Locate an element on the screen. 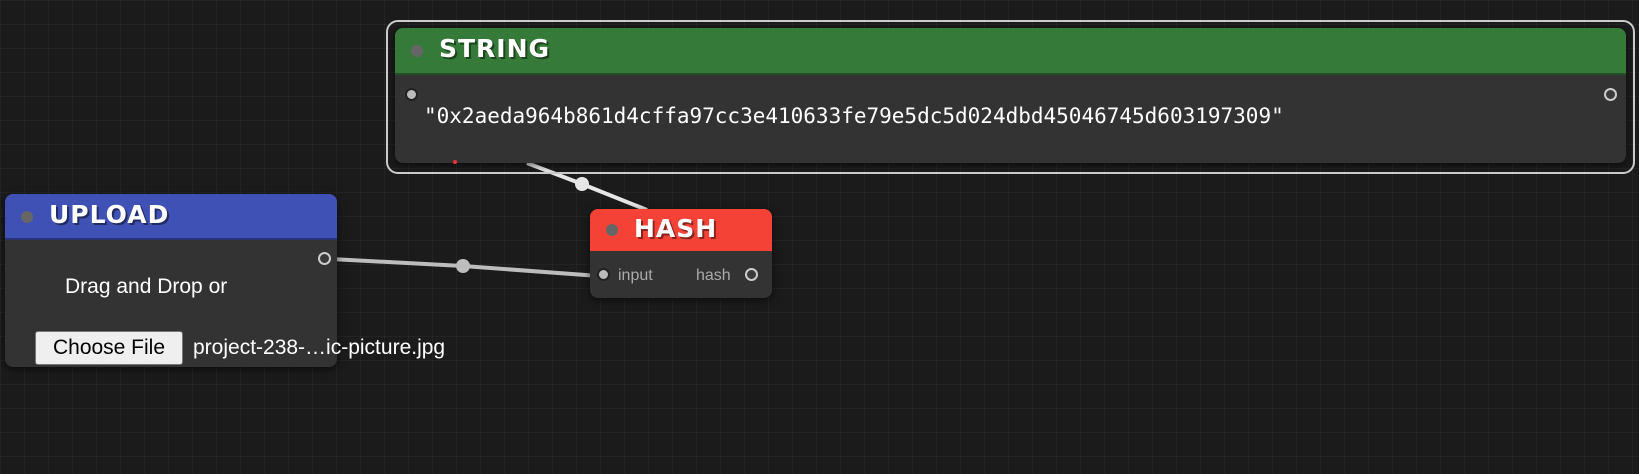  string-node-title: STRING is located at coordinates (495, 48).